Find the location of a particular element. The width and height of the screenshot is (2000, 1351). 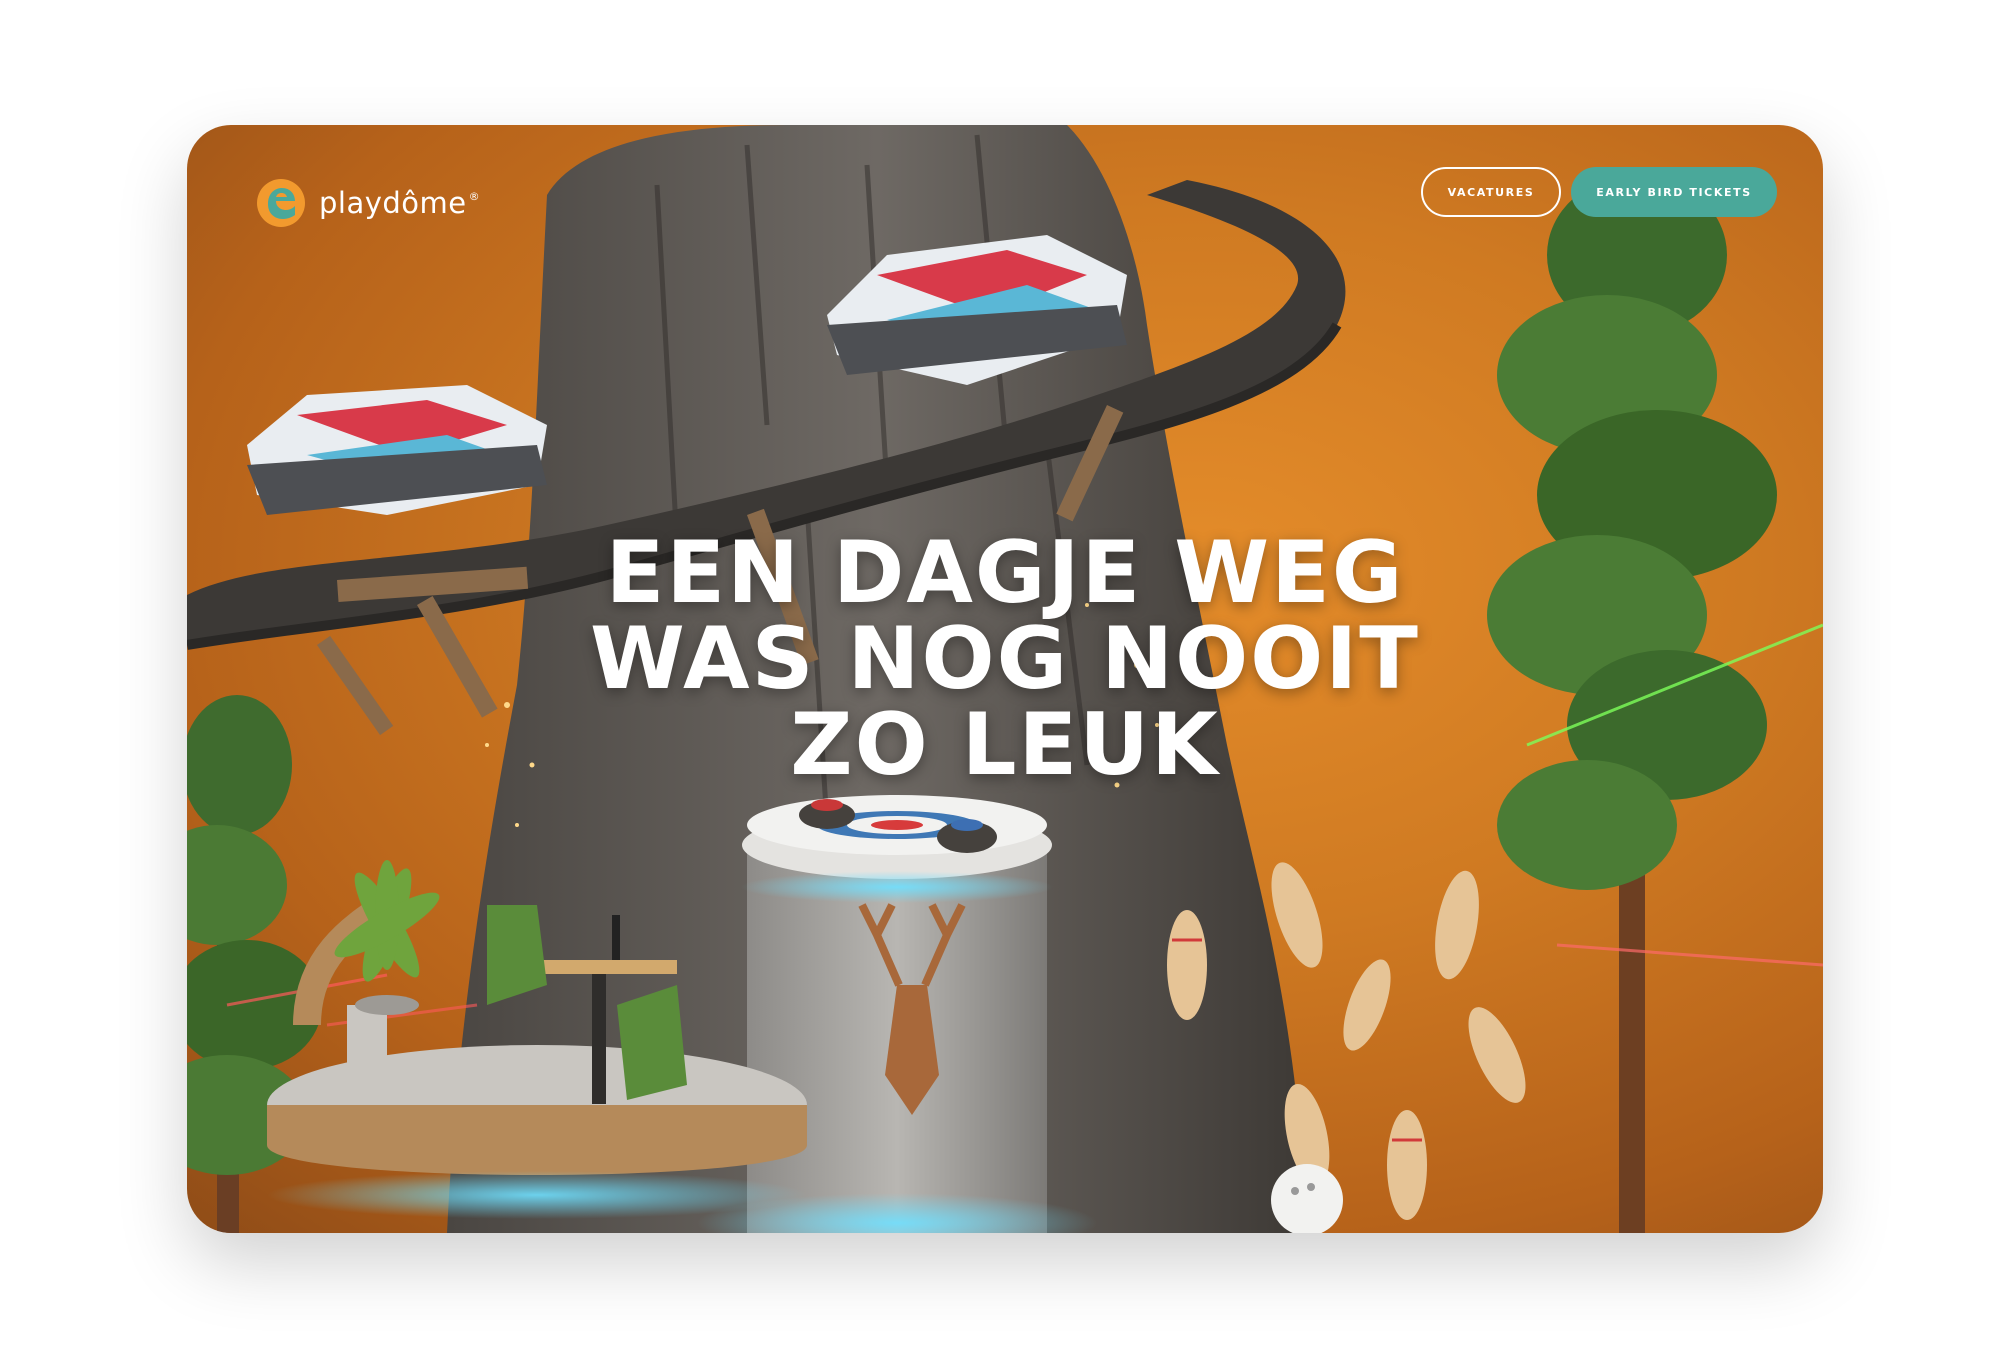

go-kart-left is located at coordinates (397, 450).